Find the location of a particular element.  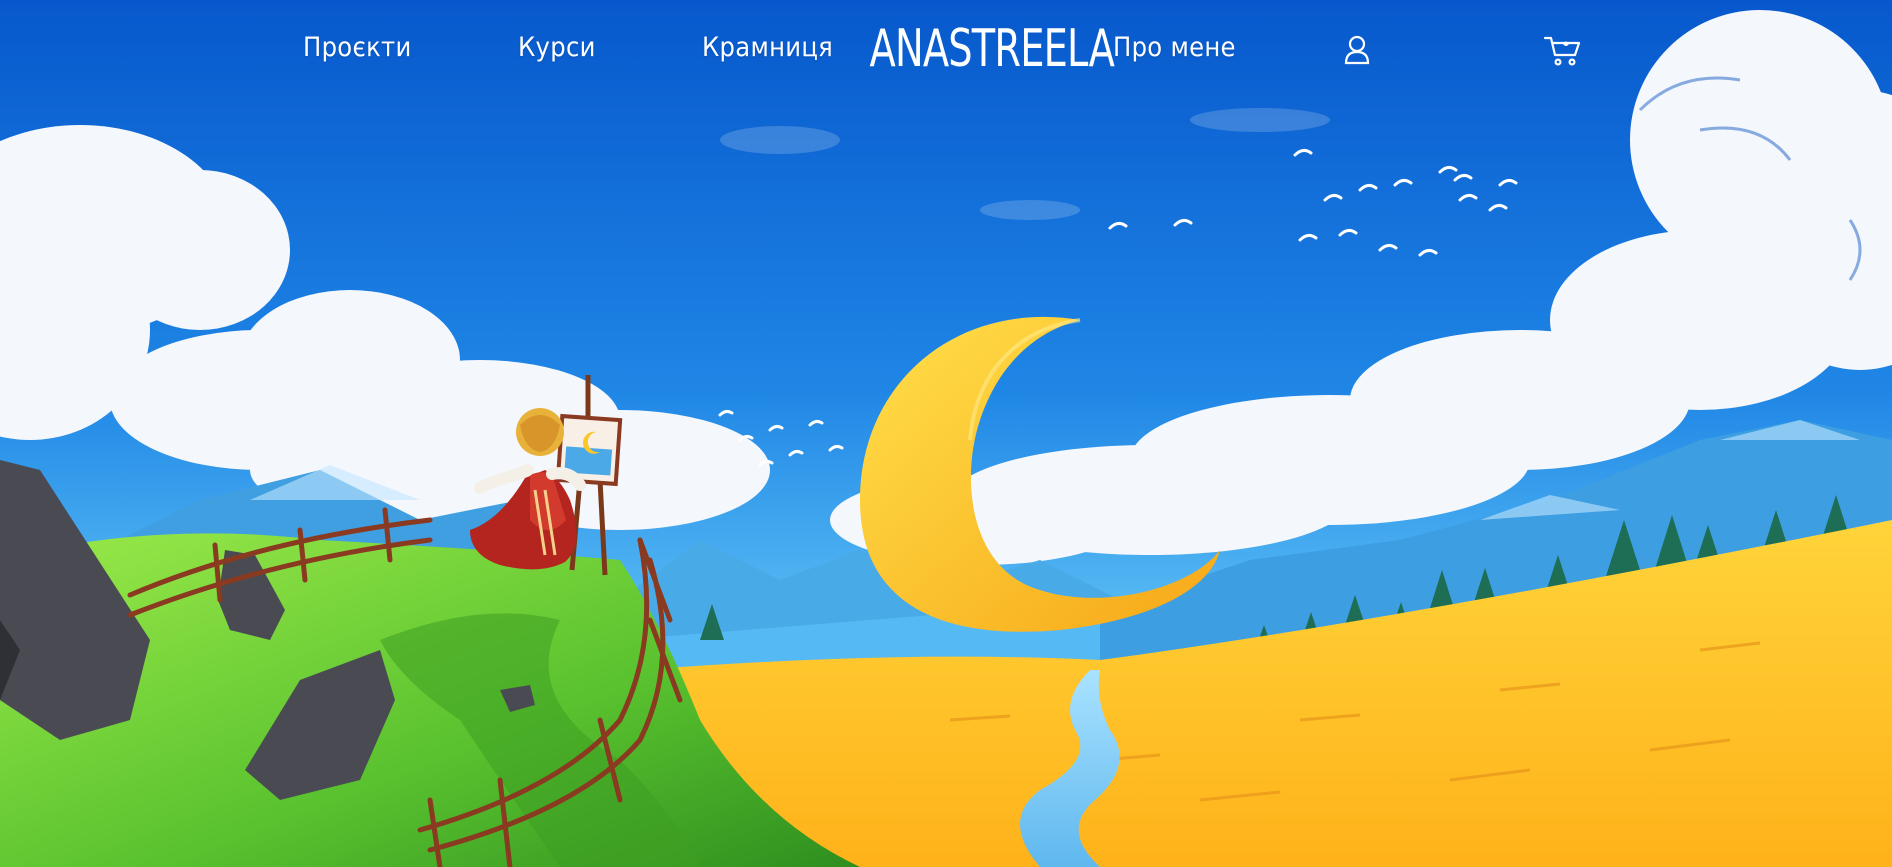

user-icon is located at coordinates (1357, 50).